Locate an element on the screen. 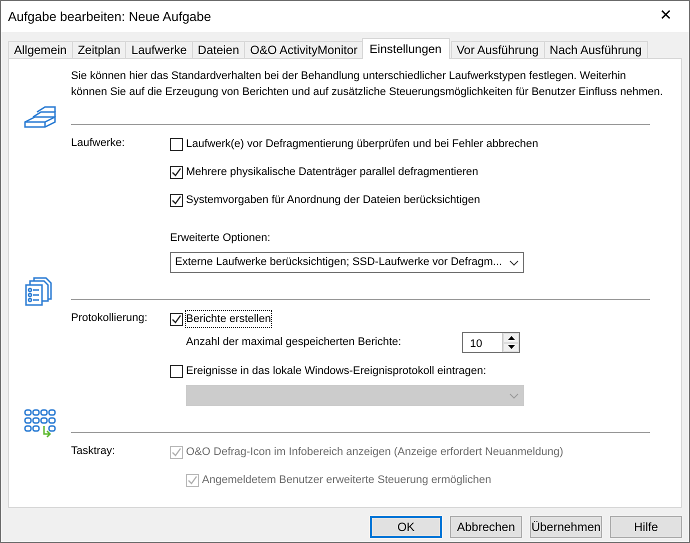 This screenshot has height=543, width=690. number-field: 10 is located at coordinates (491, 342).